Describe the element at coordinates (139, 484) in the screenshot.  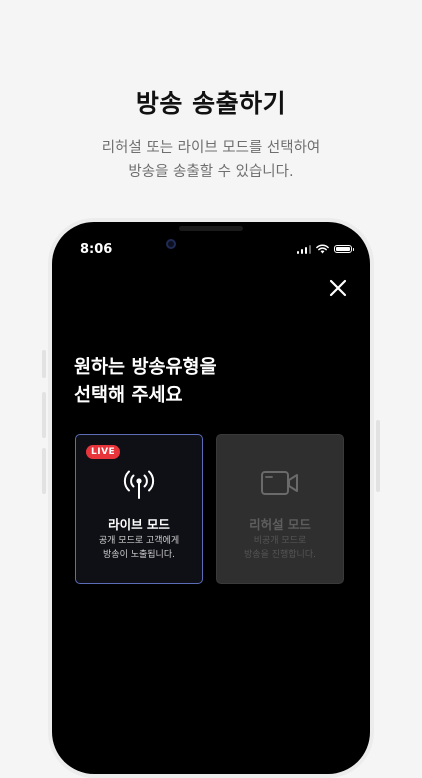
I see `broadcast-antenna-icon` at that location.